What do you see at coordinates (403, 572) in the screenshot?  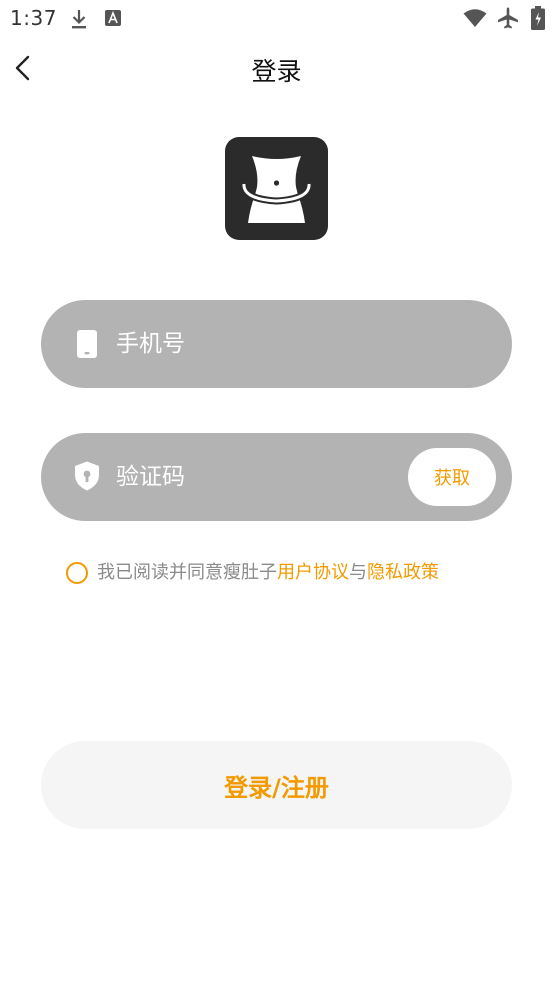 I see `privacy-policy-link: 隐私政策` at bounding box center [403, 572].